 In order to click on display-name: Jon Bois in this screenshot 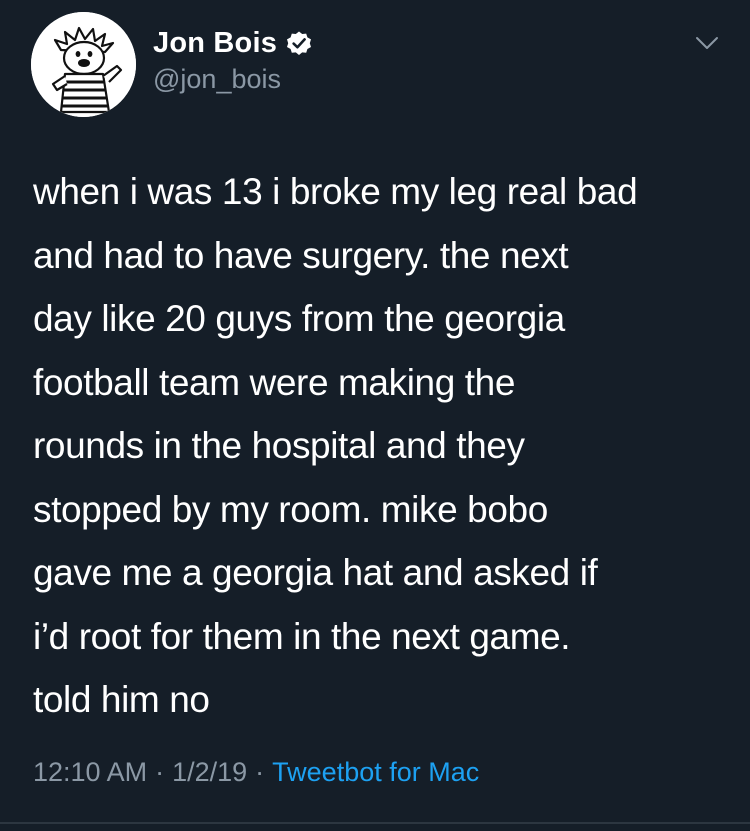, I will do `click(215, 43)`.